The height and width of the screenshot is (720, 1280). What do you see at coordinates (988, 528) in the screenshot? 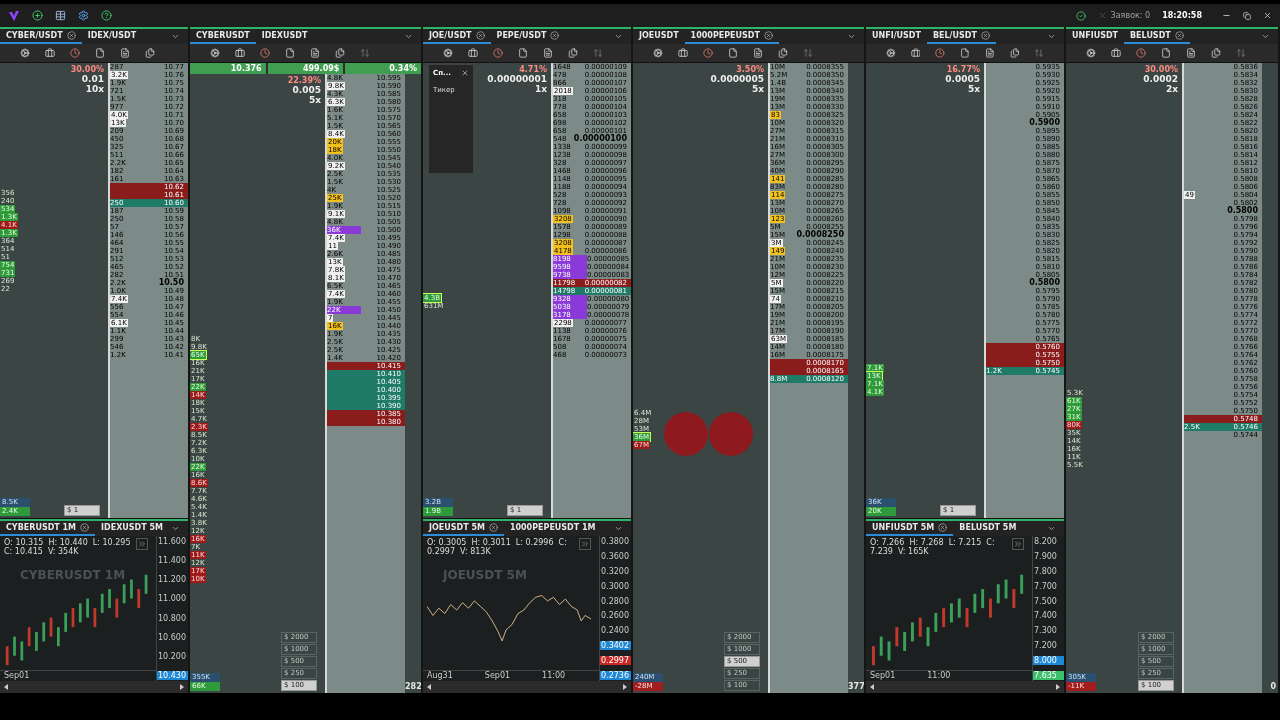
I see `tab: BELUSDT 5M` at bounding box center [988, 528].